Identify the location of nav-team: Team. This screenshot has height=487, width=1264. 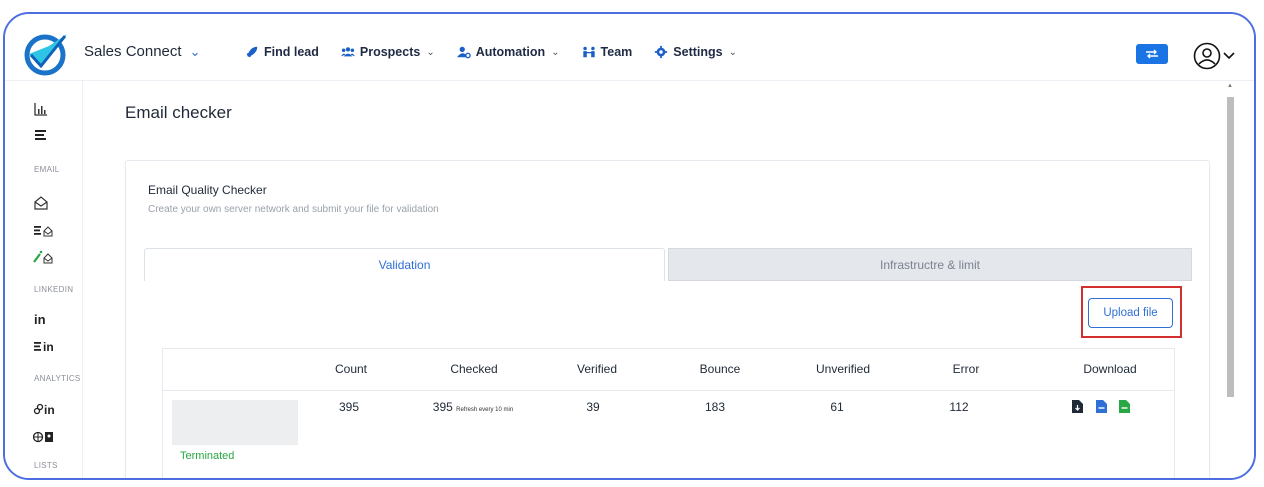
(607, 52).